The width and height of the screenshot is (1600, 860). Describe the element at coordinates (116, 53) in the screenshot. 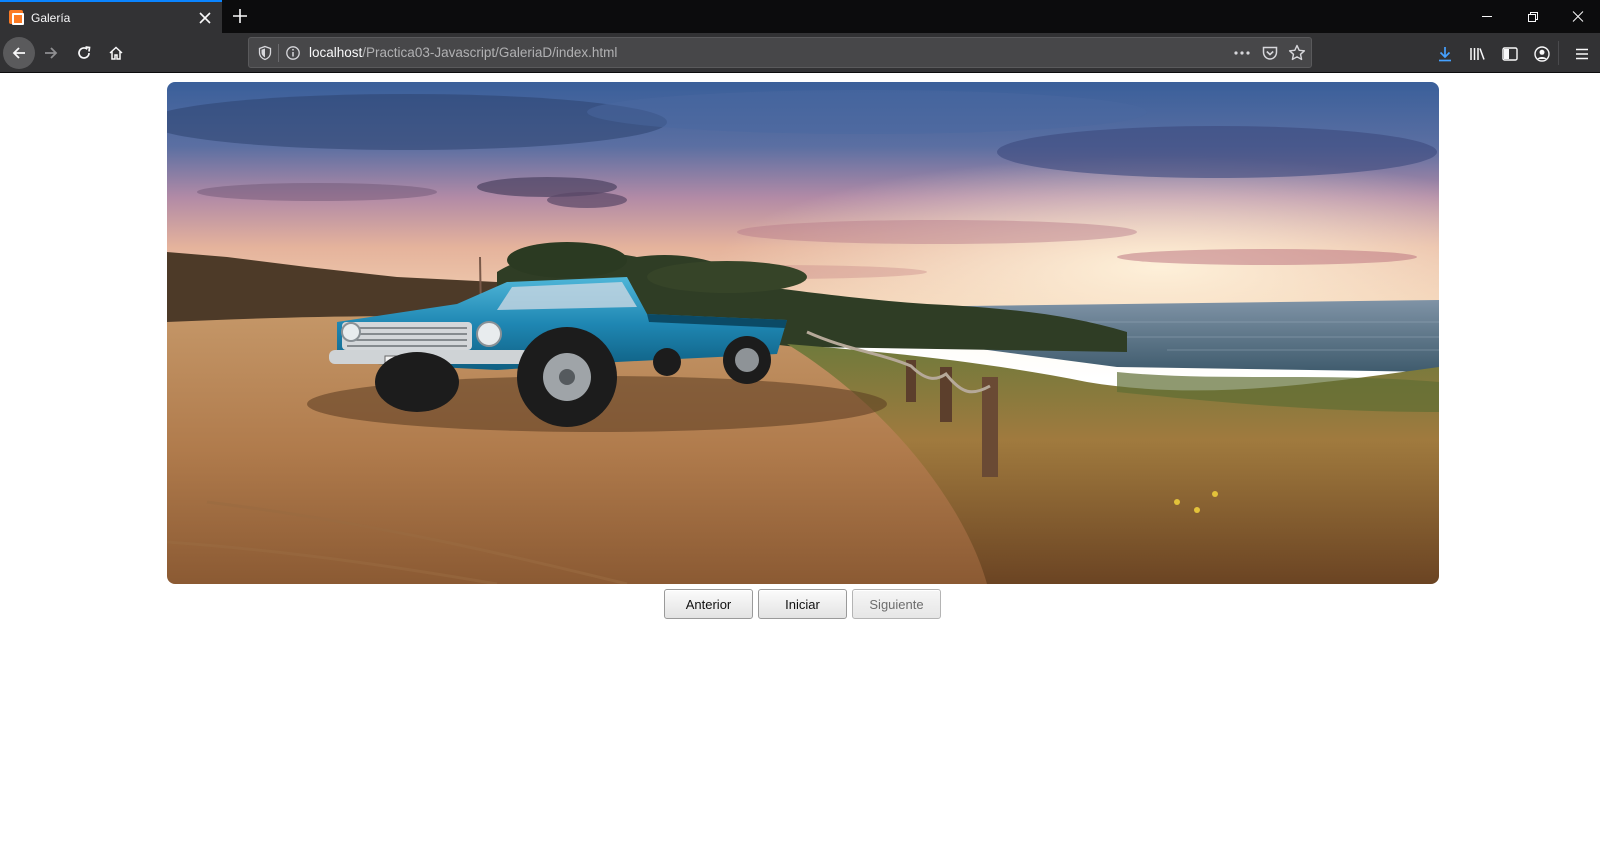

I see `home-icon` at that location.